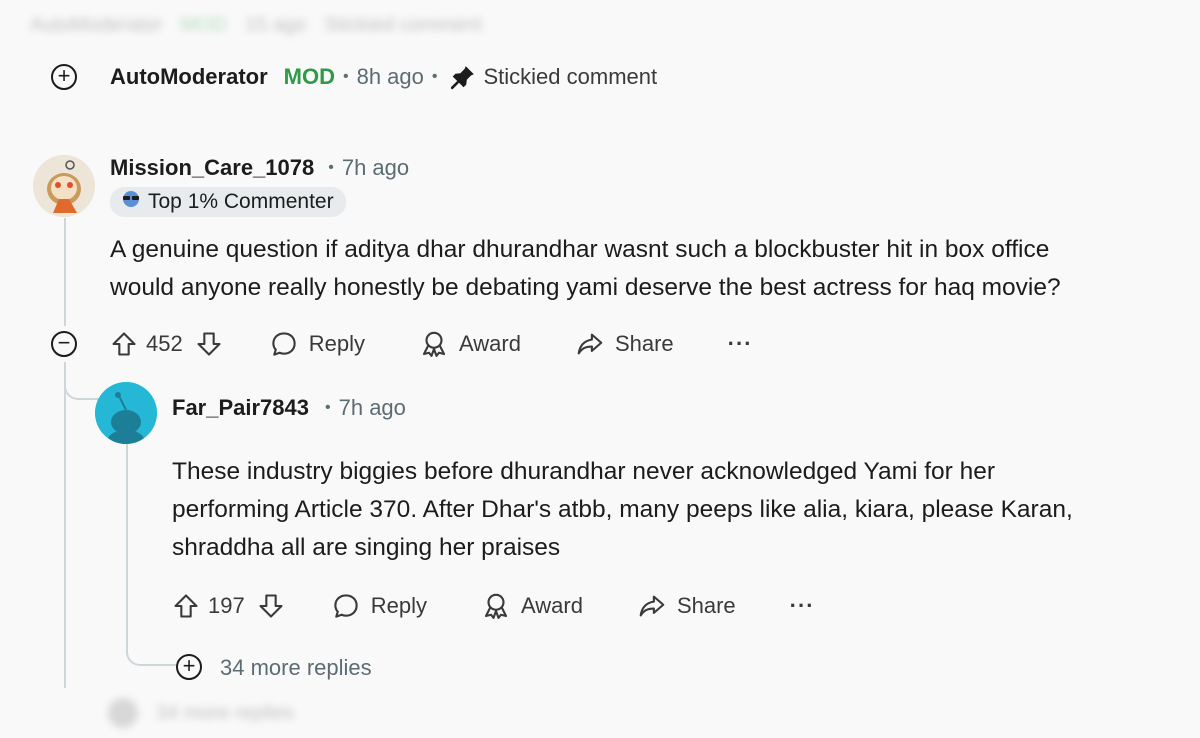  What do you see at coordinates (96, 25) in the screenshot?
I see `blurred-username: AutoModerator` at bounding box center [96, 25].